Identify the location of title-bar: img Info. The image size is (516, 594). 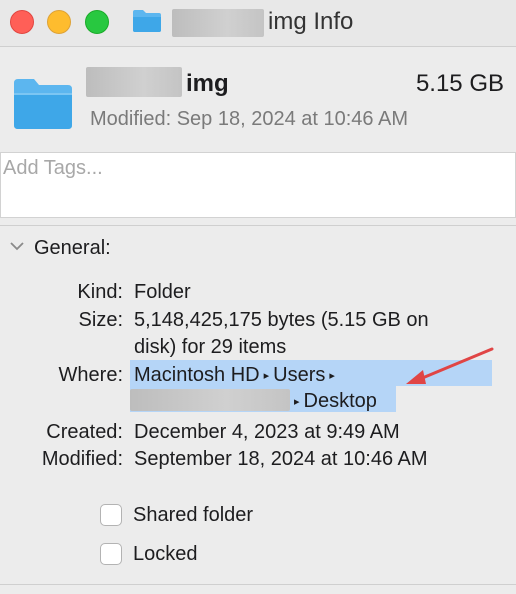
(258, 23).